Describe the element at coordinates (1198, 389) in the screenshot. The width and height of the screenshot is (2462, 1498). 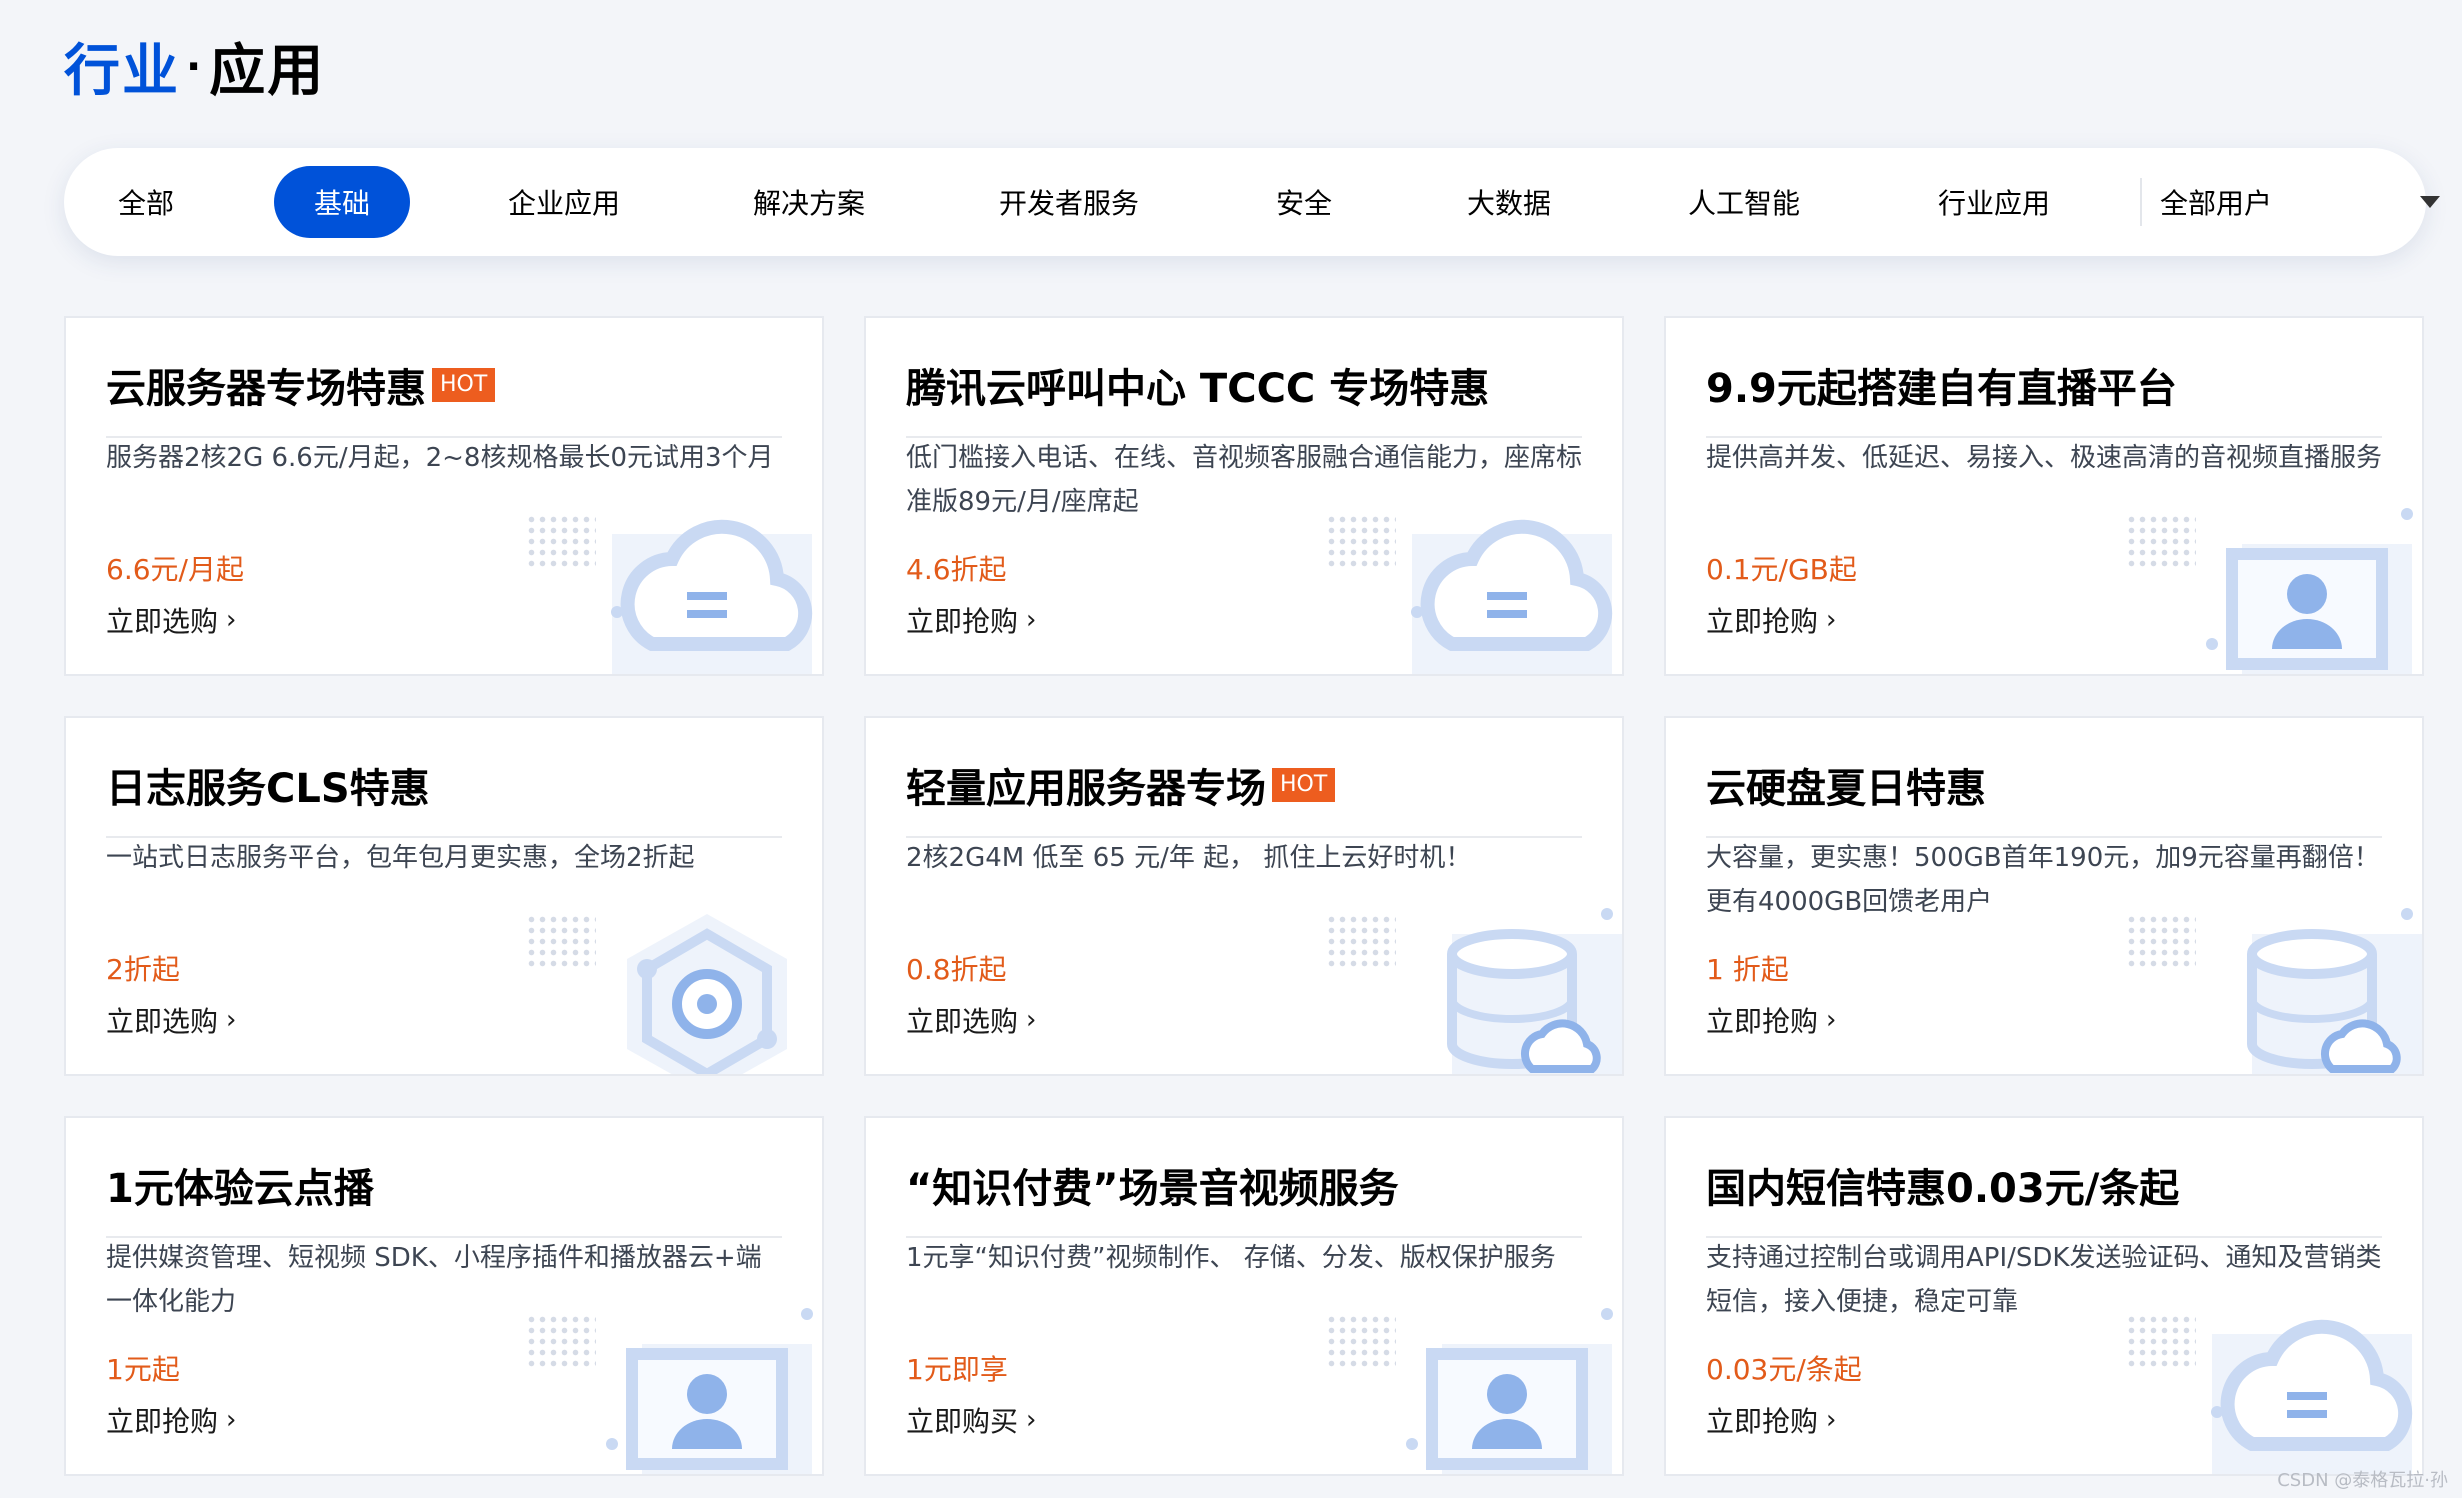
I see `card-title-text: 腾讯云呼叫中心 TCCC 专场特惠` at that location.